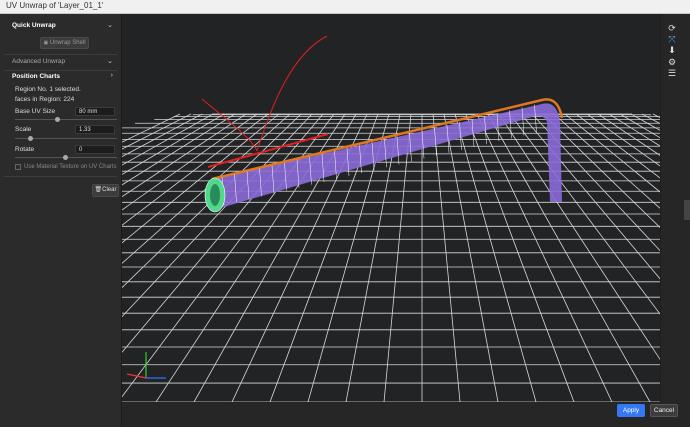  Describe the element at coordinates (664, 410) in the screenshot. I see `cancel-button: Cancel` at that location.